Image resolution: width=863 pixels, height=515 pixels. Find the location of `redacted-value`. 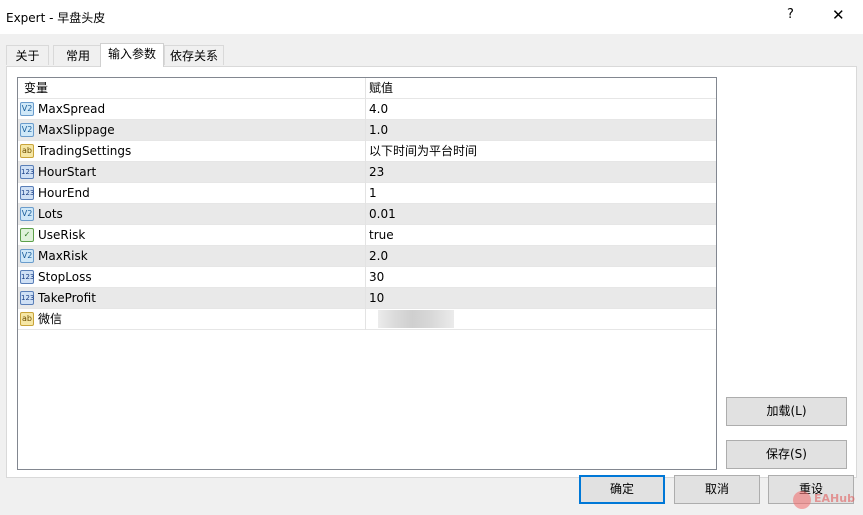

redacted-value is located at coordinates (416, 319).